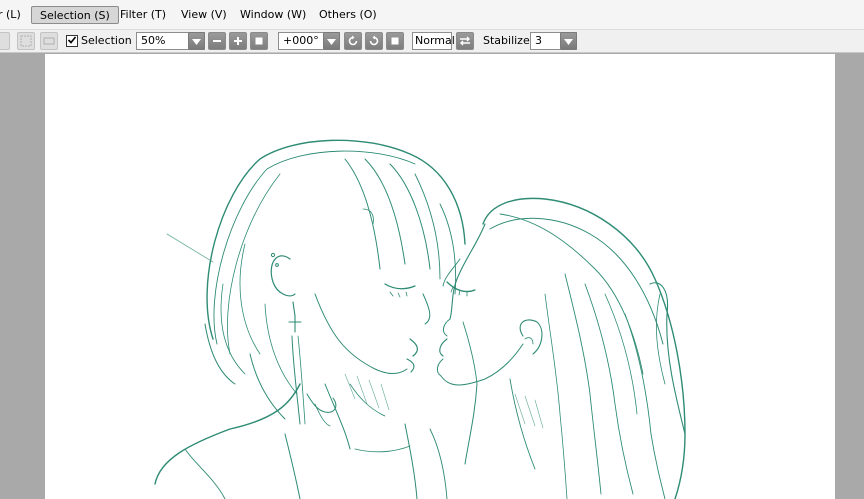 Image resolution: width=864 pixels, height=499 pixels. I want to click on rotation-reset-button, so click(395, 41).